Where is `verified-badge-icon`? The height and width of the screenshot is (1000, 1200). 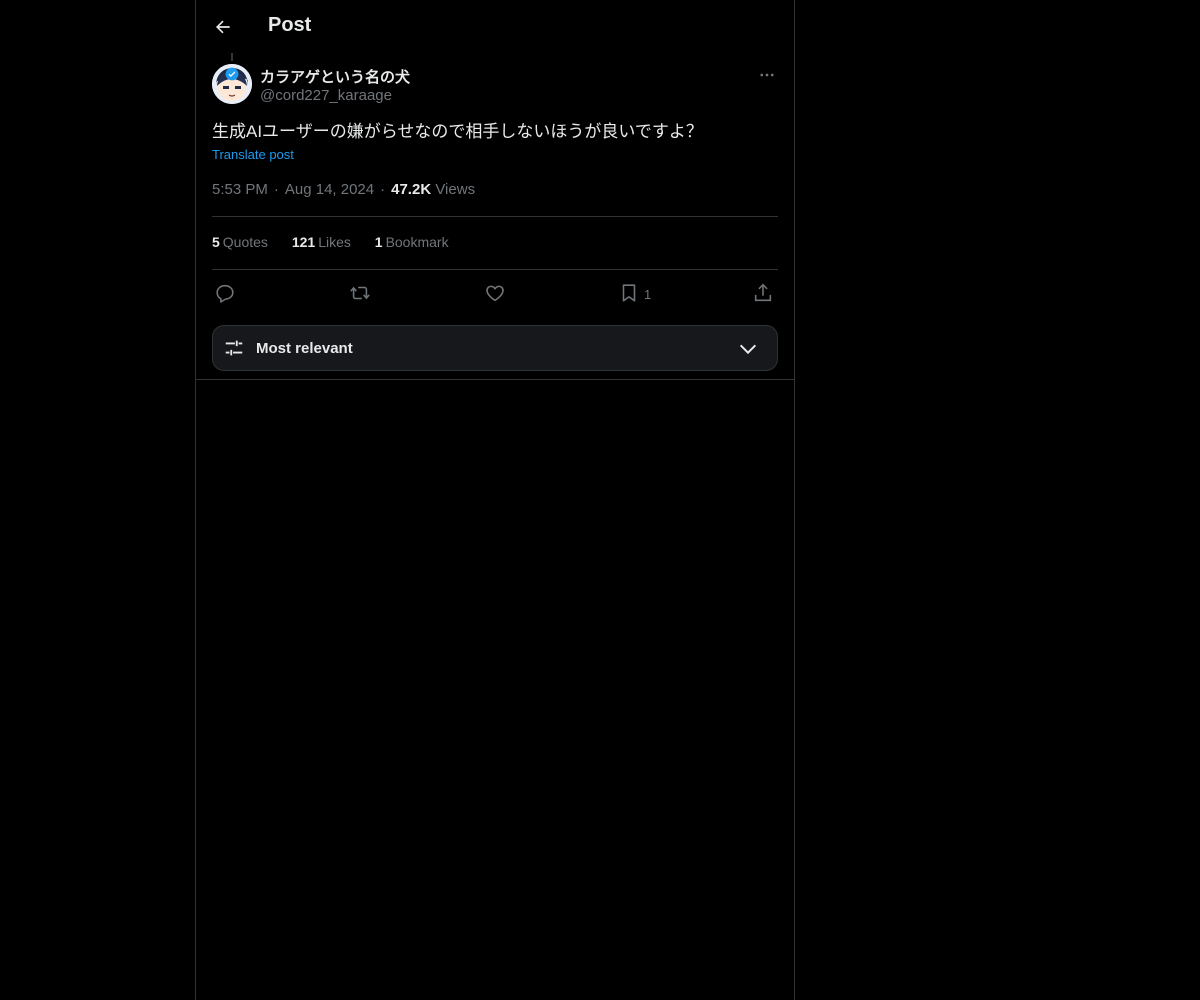
verified-badge-icon is located at coordinates (232, 74).